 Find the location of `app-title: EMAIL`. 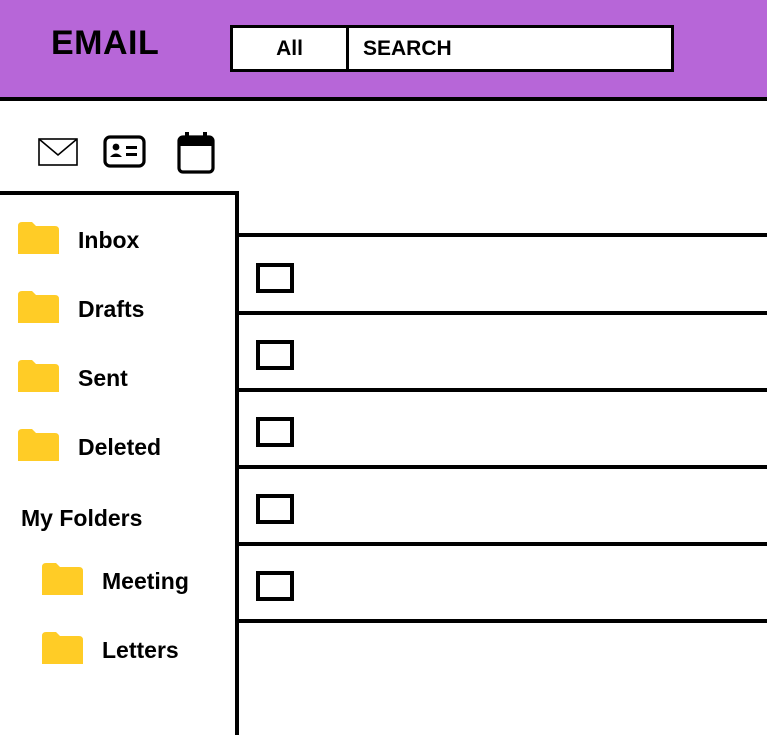

app-title: EMAIL is located at coordinates (105, 43).